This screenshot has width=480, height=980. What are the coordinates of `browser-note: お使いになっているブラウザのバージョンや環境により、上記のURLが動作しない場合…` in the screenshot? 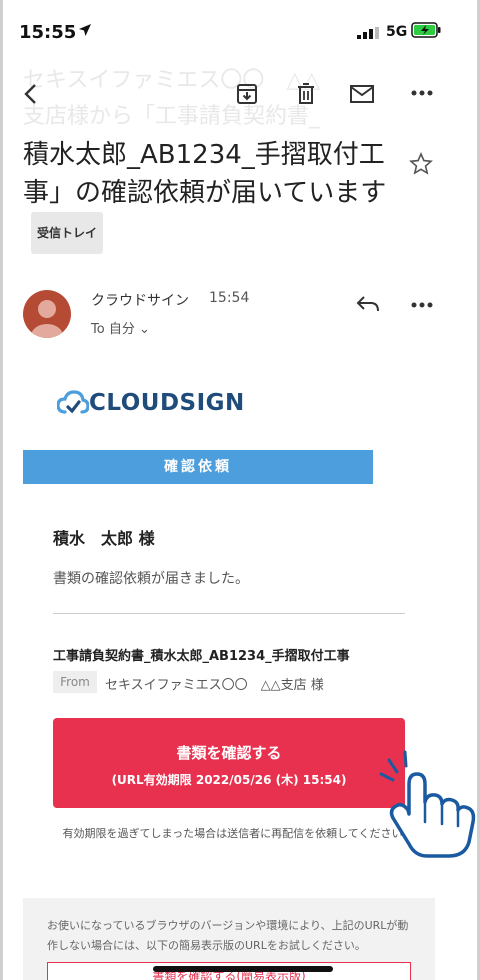 It's located at (228, 935).